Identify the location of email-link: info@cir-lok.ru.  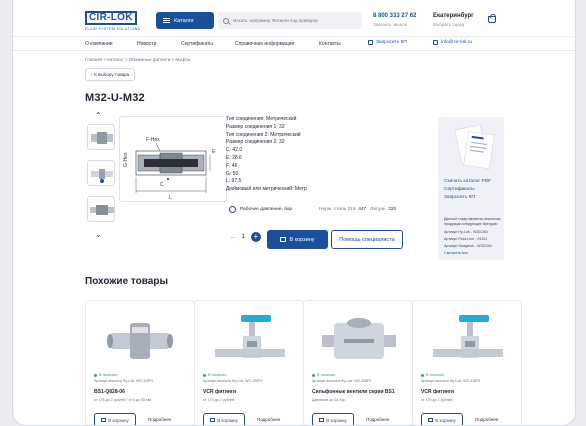
(452, 42).